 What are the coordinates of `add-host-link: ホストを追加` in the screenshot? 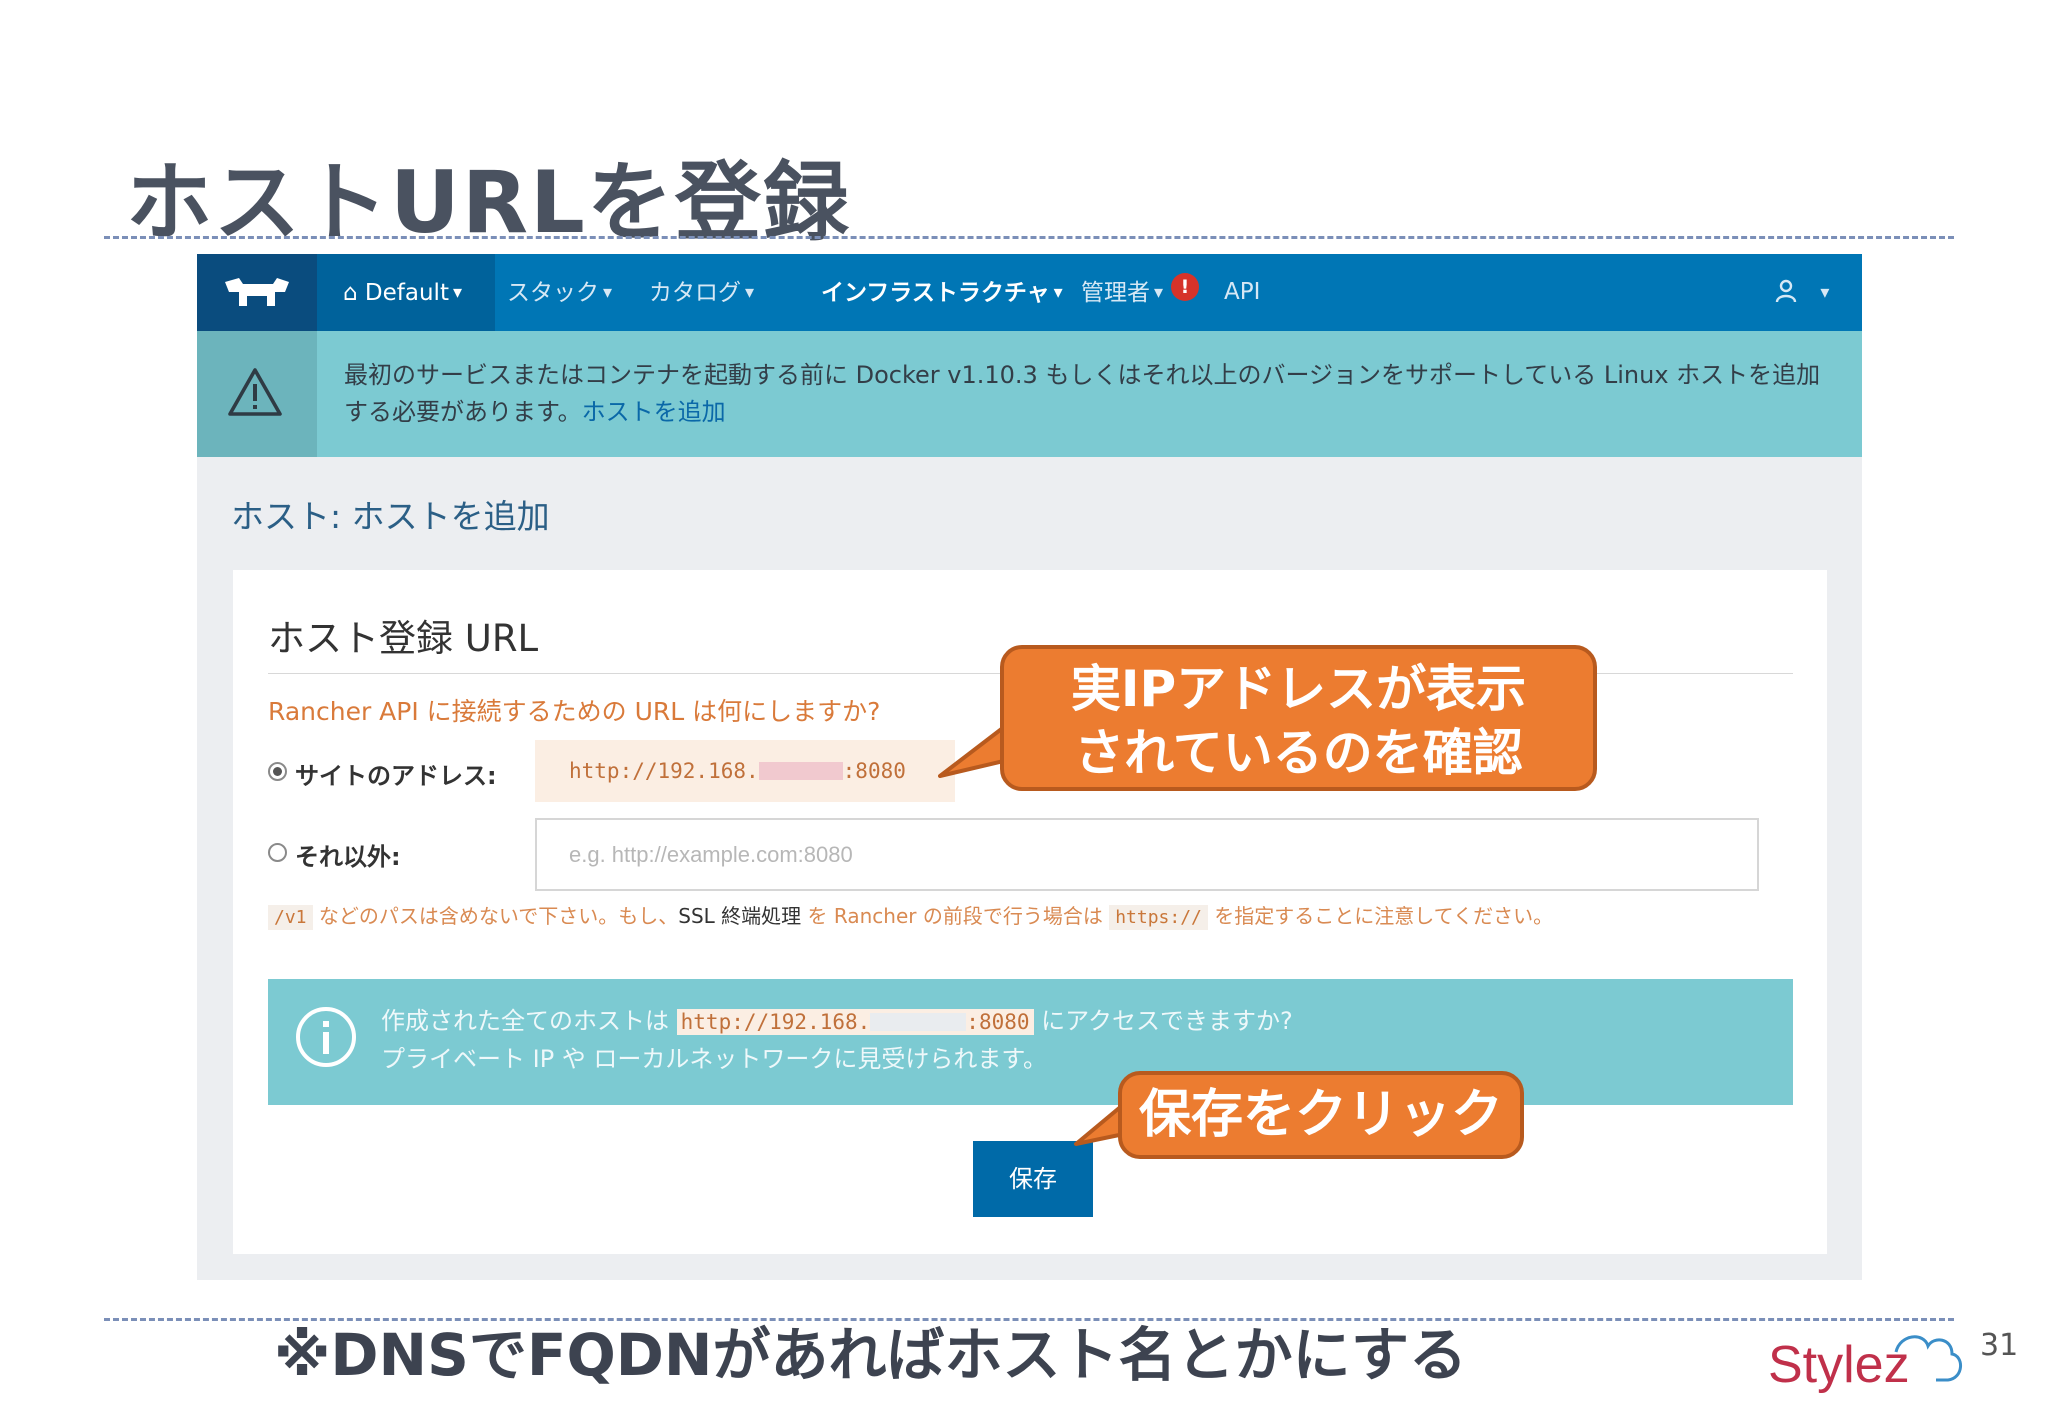 It's located at (654, 412).